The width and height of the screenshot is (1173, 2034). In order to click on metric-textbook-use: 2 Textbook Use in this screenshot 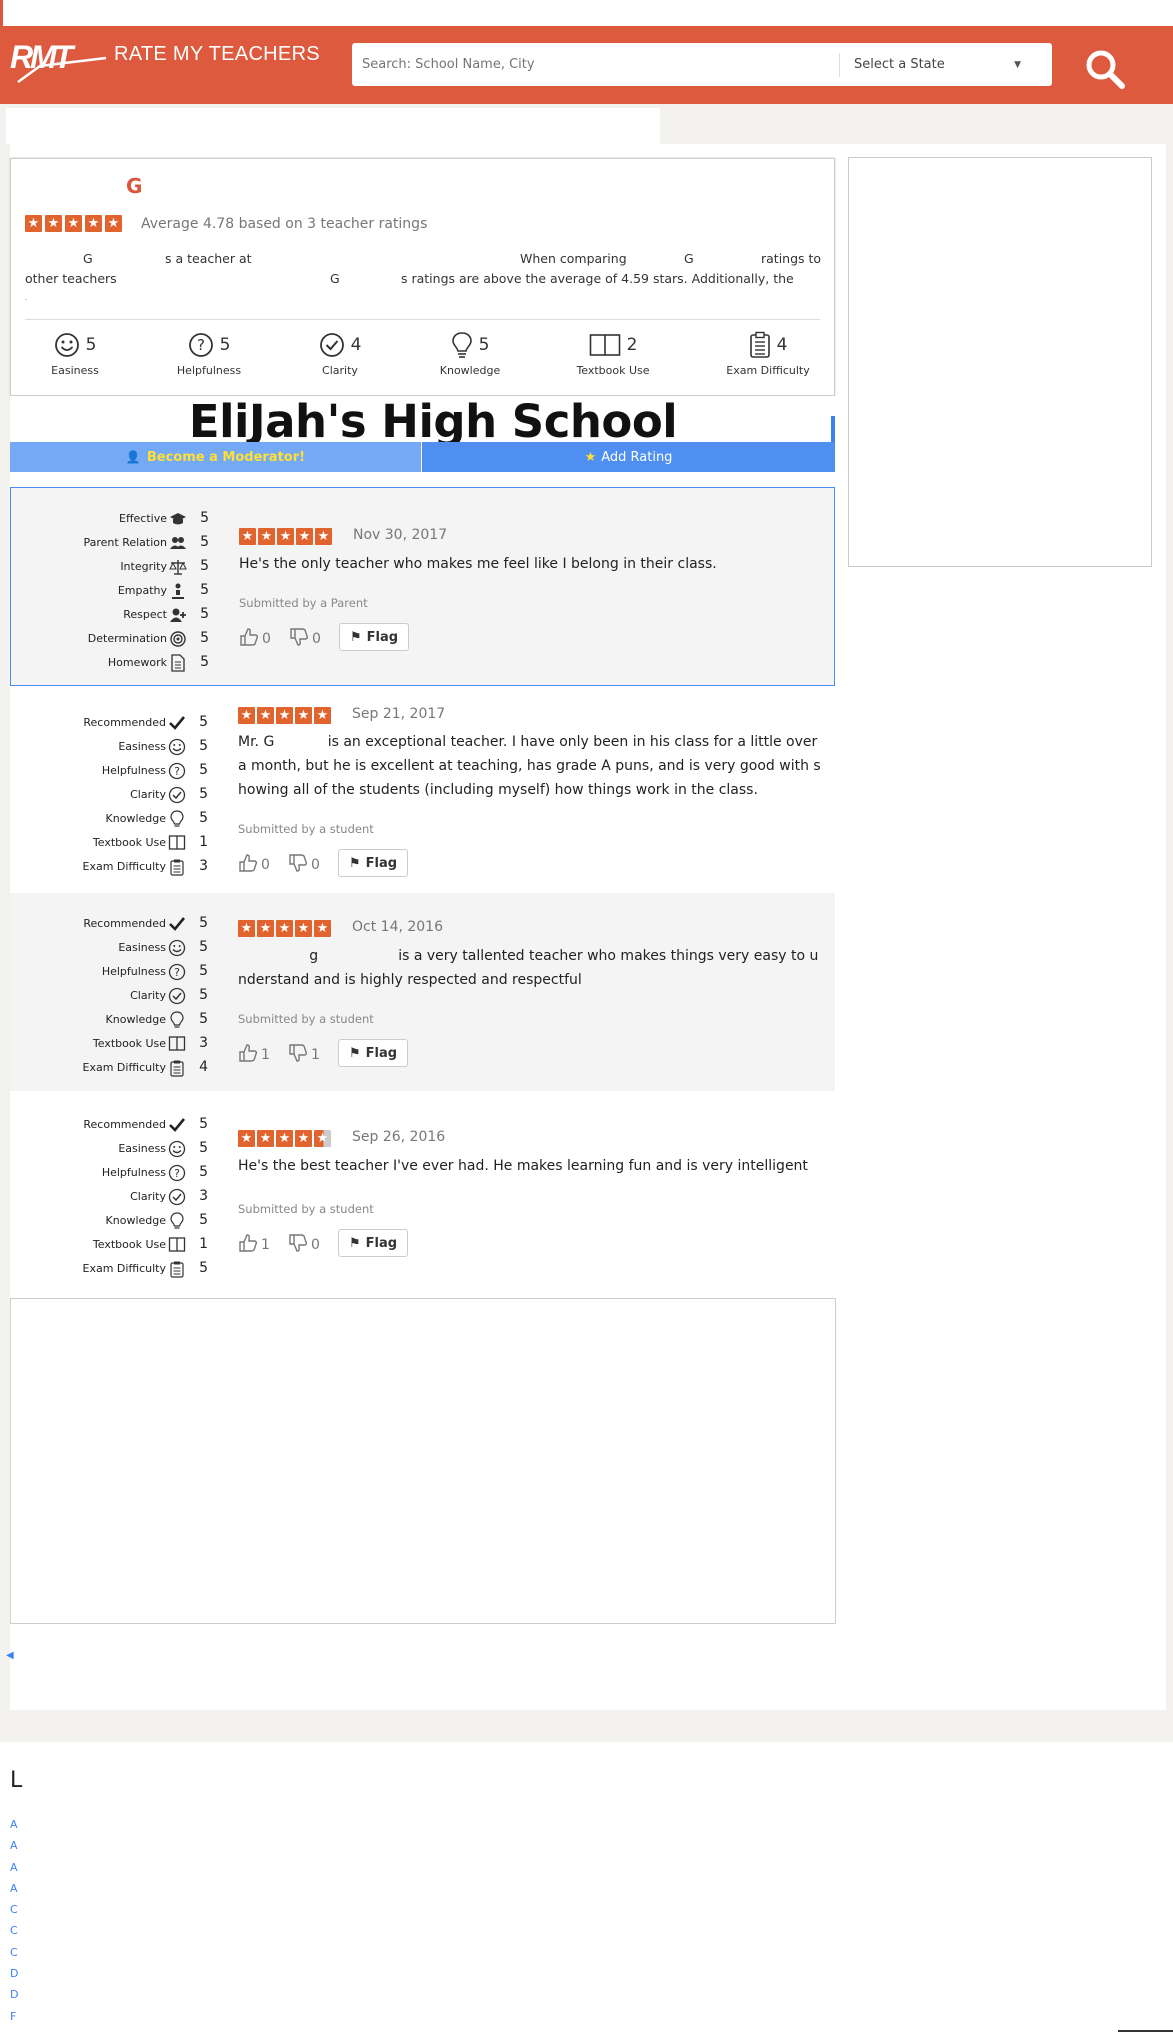, I will do `click(613, 354)`.